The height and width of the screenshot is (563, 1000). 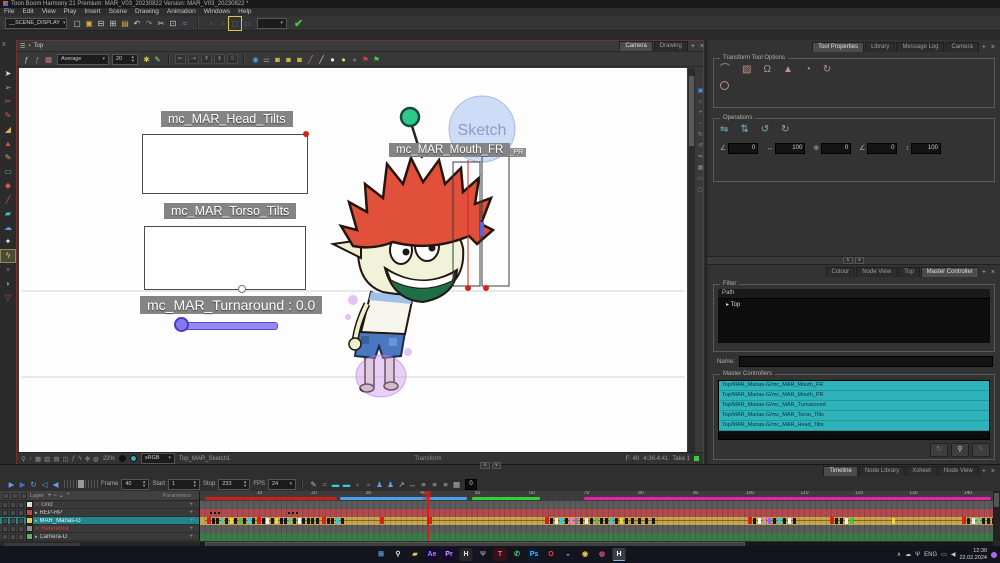 What do you see at coordinates (700, 135) in the screenshot?
I see `rotate-view-icon: ↻` at bounding box center [700, 135].